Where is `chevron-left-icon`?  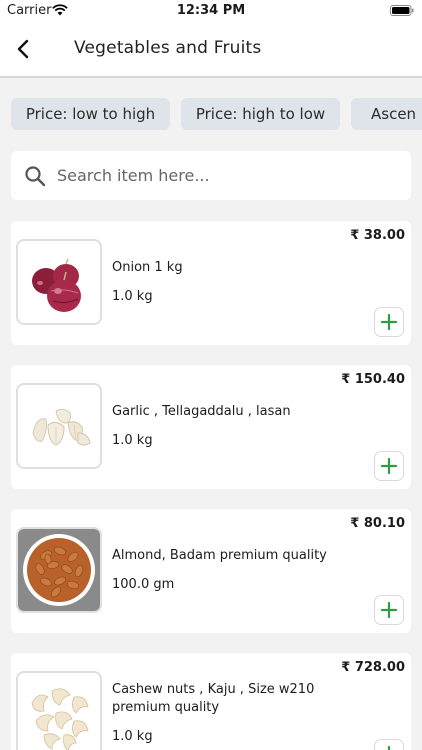
chevron-left-icon is located at coordinates (23, 49).